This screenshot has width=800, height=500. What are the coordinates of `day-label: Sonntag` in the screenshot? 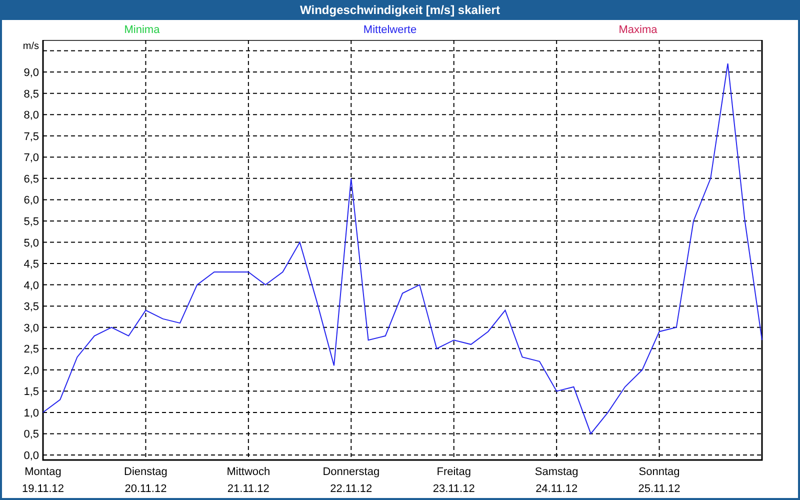 It's located at (659, 472).